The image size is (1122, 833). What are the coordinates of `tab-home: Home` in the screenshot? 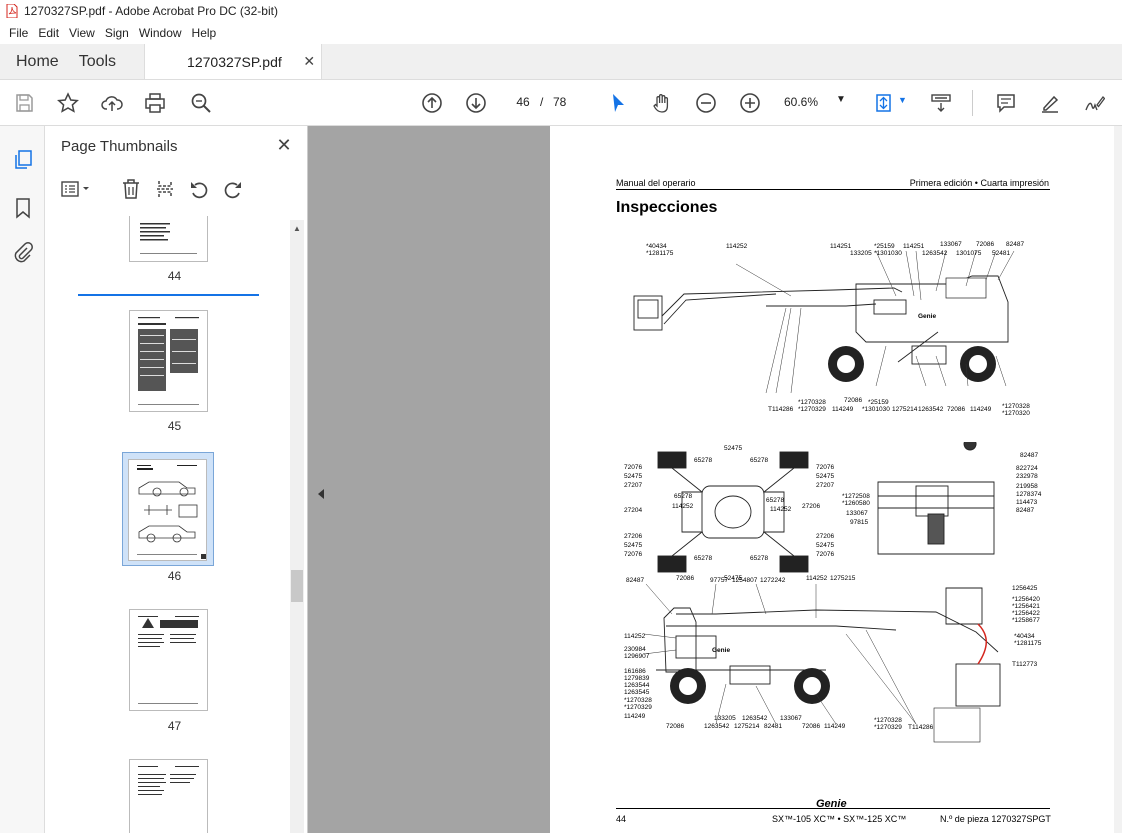 It's located at (36, 61).